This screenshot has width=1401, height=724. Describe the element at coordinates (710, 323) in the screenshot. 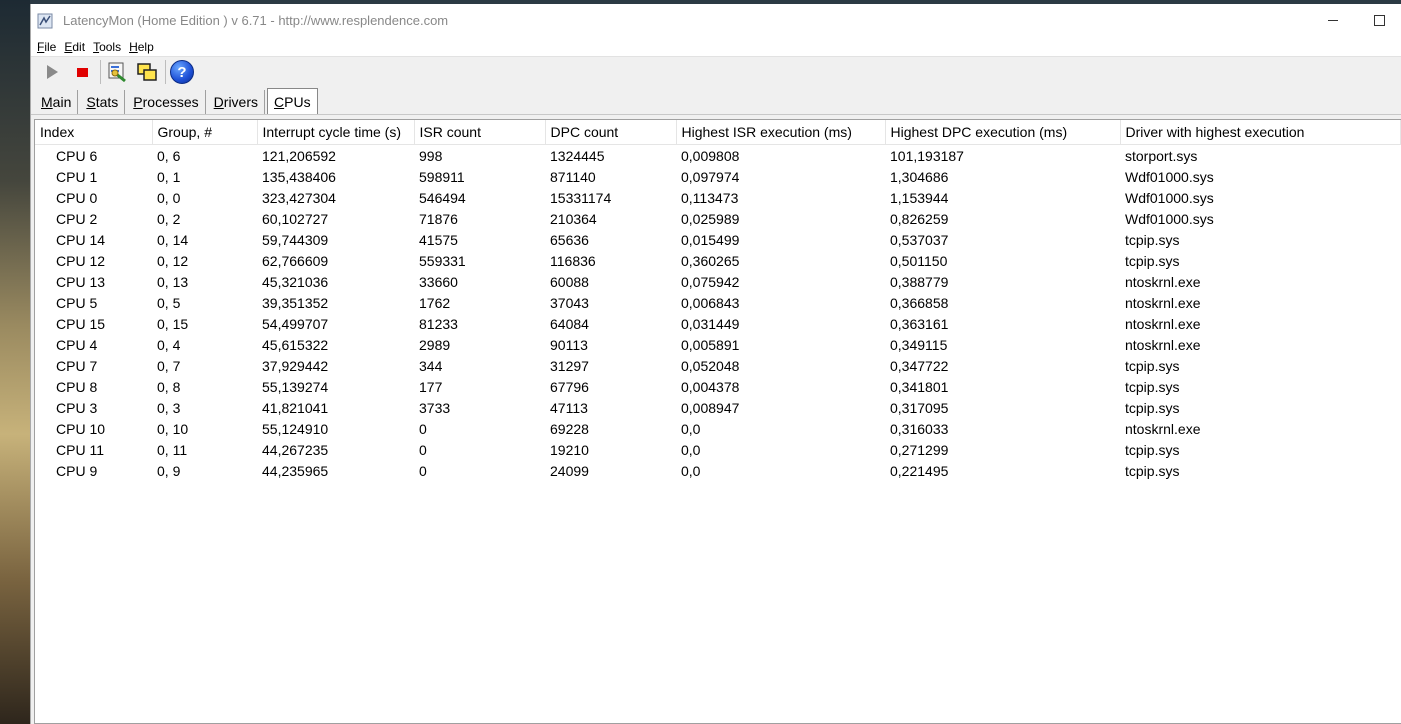

I see `table-cell: 0,031449` at that location.